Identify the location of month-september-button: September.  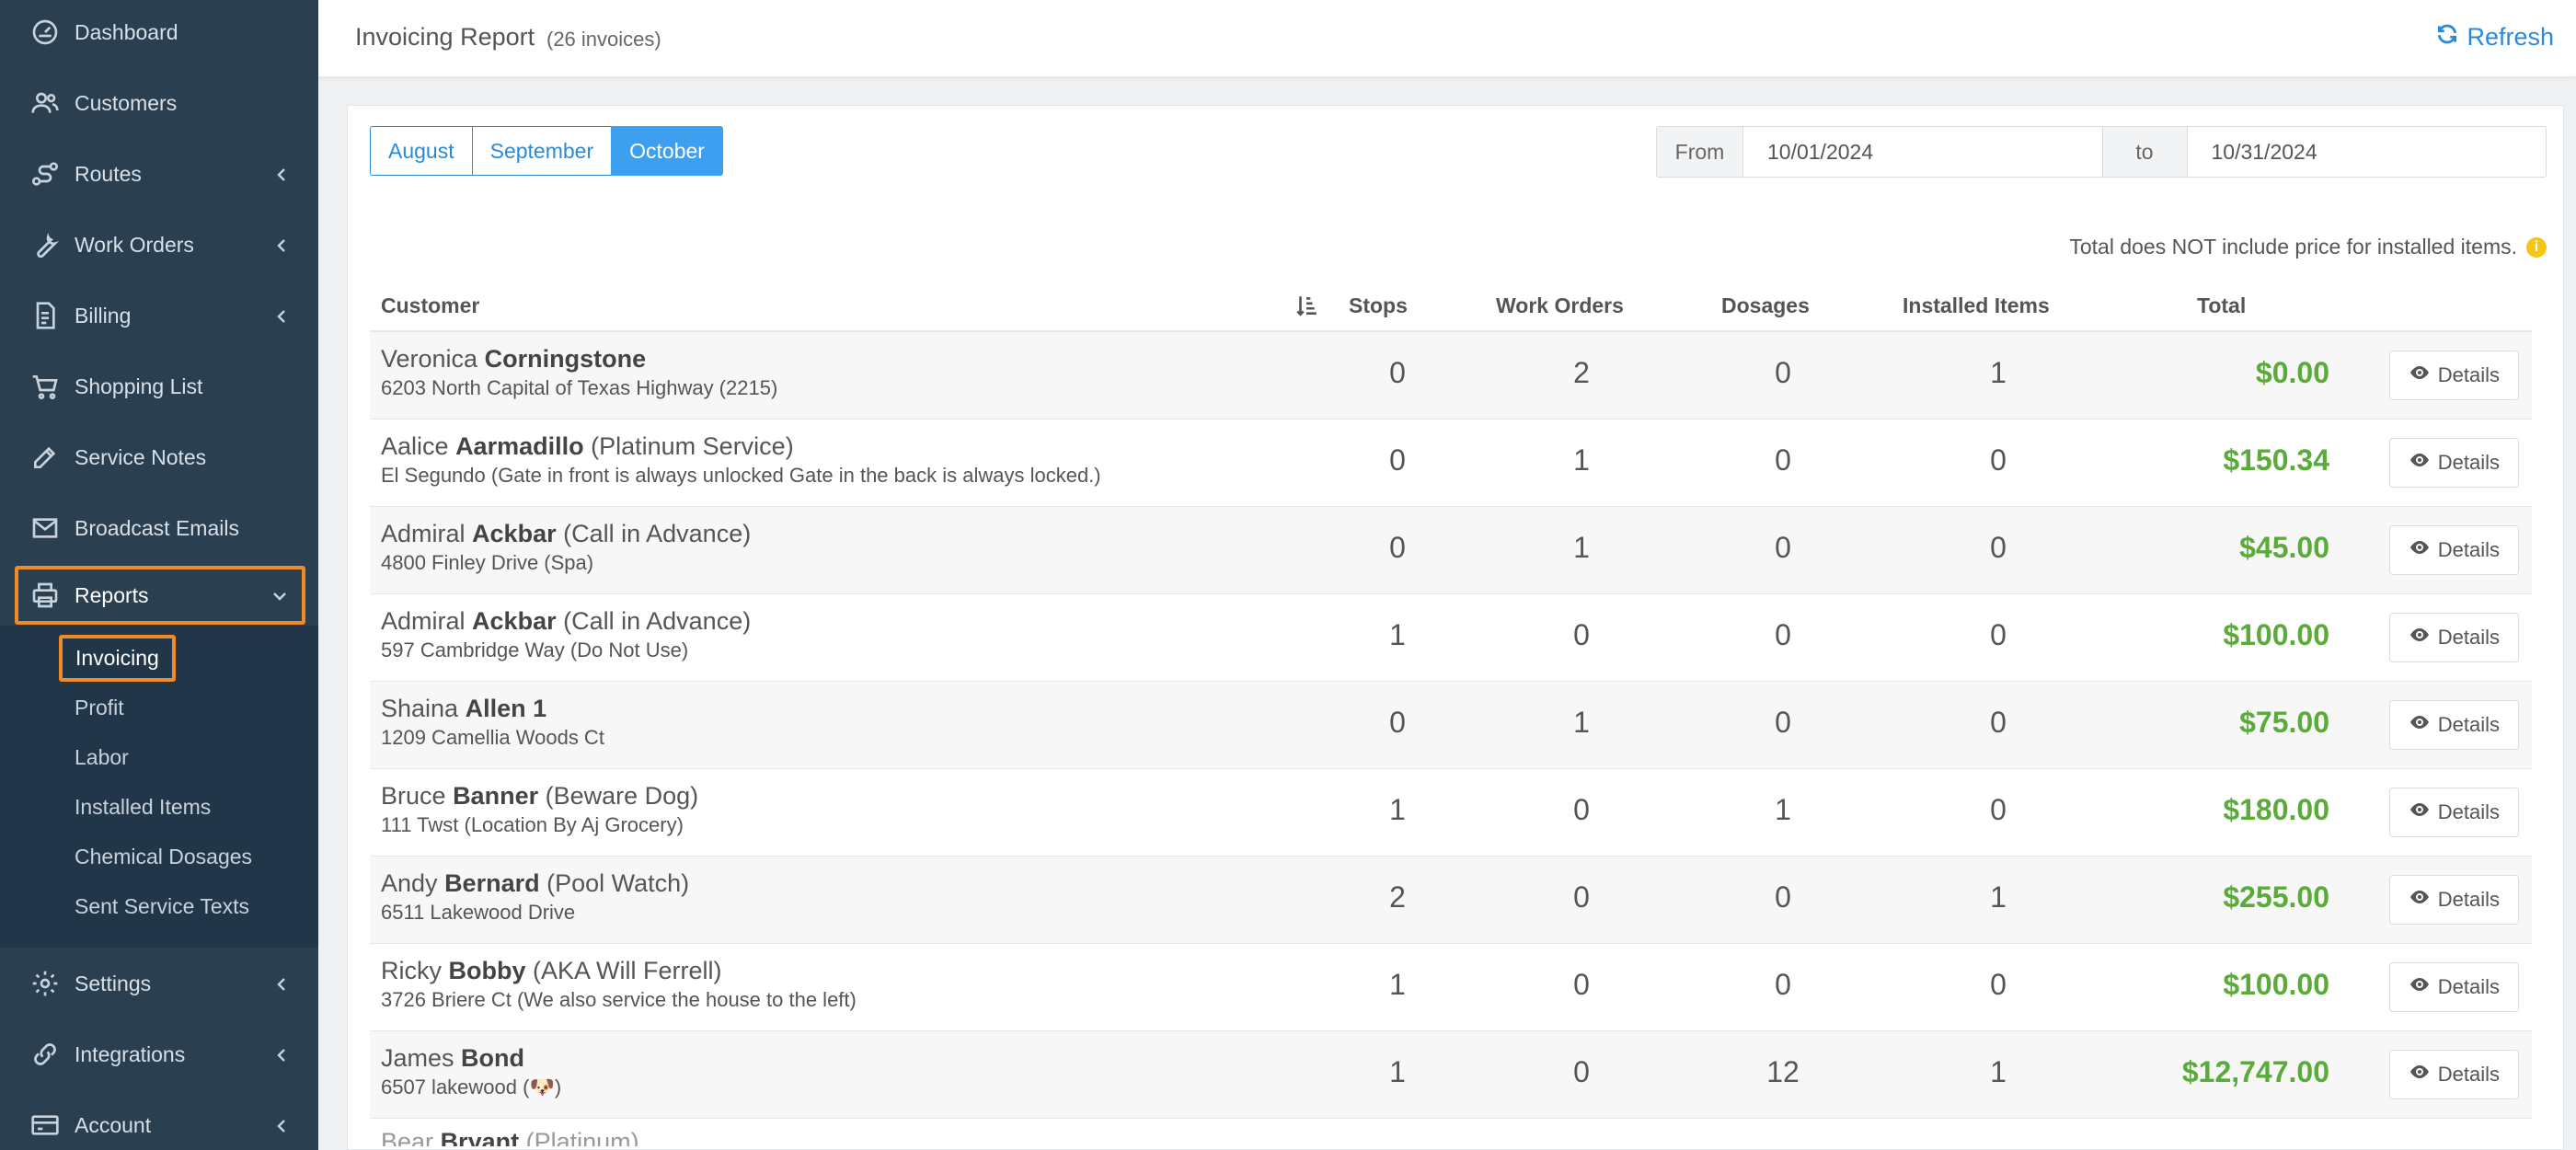
(542, 151).